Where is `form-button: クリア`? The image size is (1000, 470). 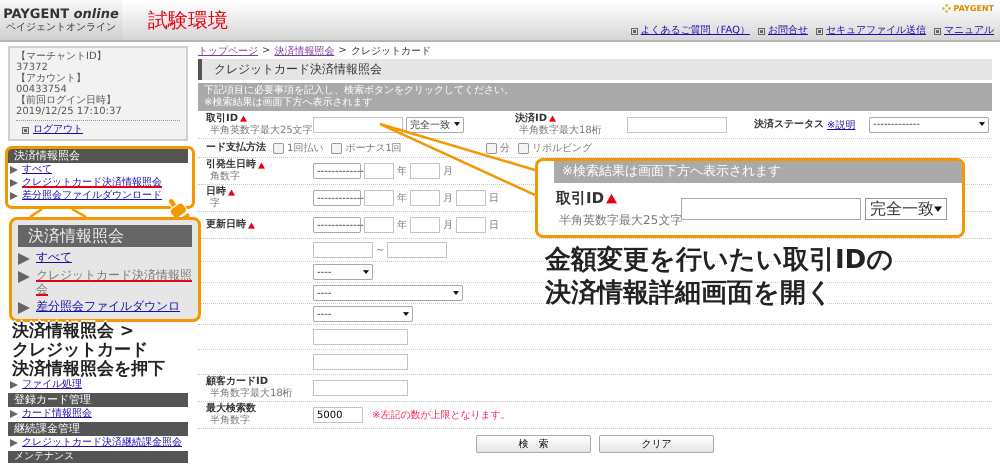
form-button: クリア is located at coordinates (656, 444).